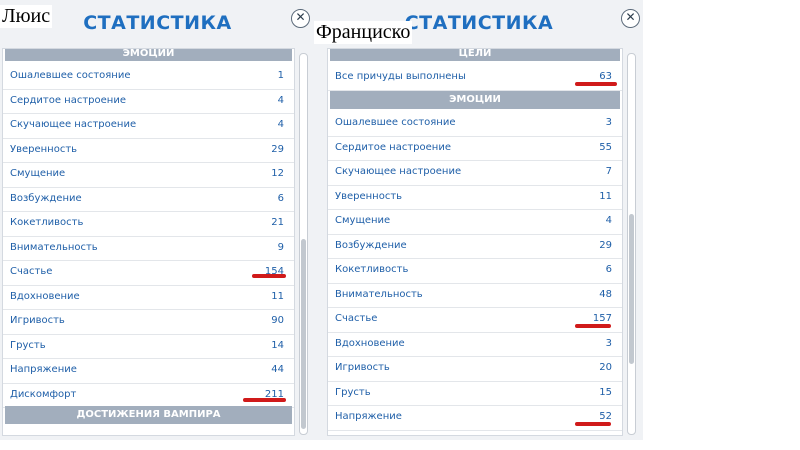 The height and width of the screenshot is (450, 800). Describe the element at coordinates (277, 345) in the screenshot. I see `stat-value: 14` at that location.